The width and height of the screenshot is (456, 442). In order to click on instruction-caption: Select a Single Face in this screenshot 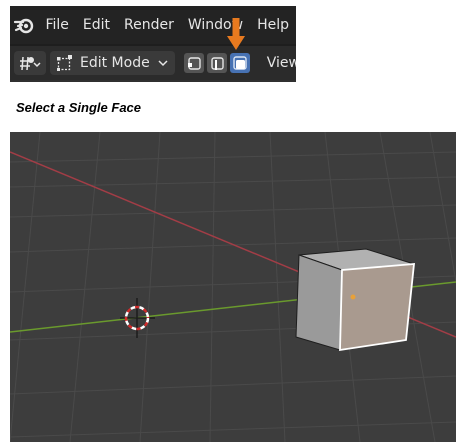, I will do `click(79, 107)`.